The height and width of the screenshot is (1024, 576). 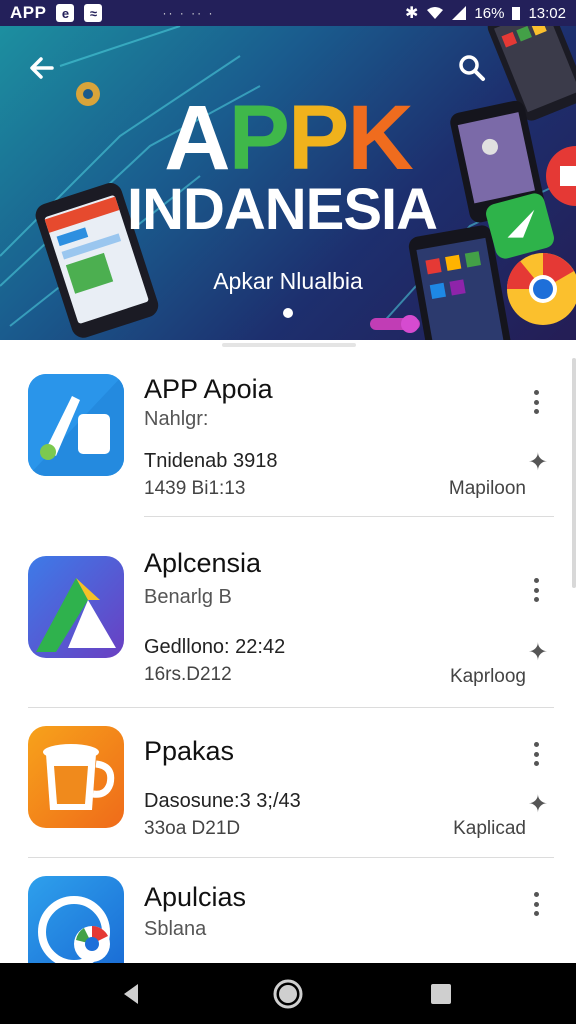 I want to click on banner-title-part4: K, so click(x=380, y=138).